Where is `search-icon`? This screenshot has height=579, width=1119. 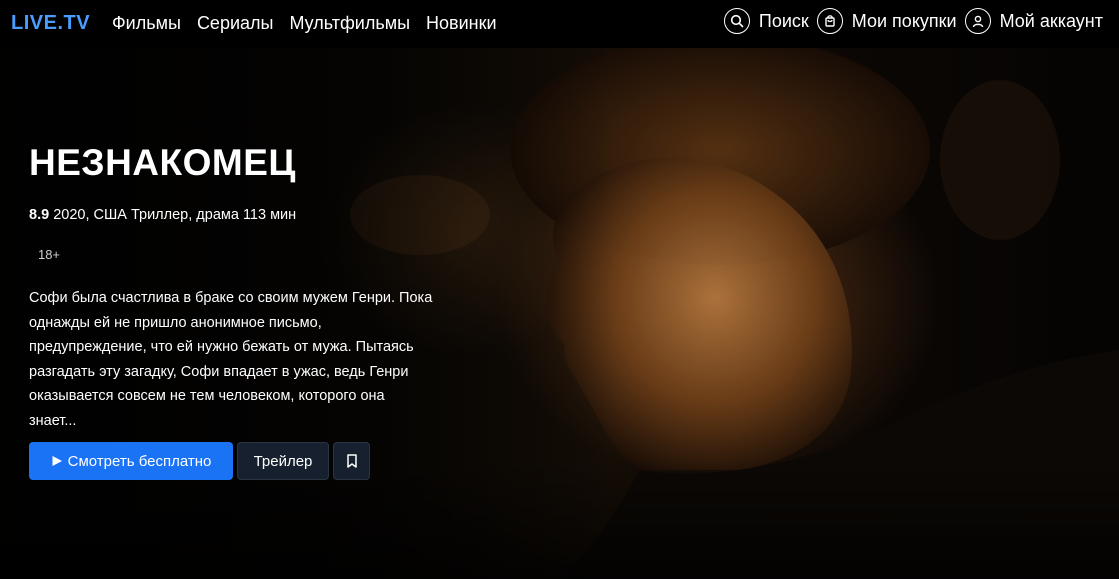 search-icon is located at coordinates (736, 21).